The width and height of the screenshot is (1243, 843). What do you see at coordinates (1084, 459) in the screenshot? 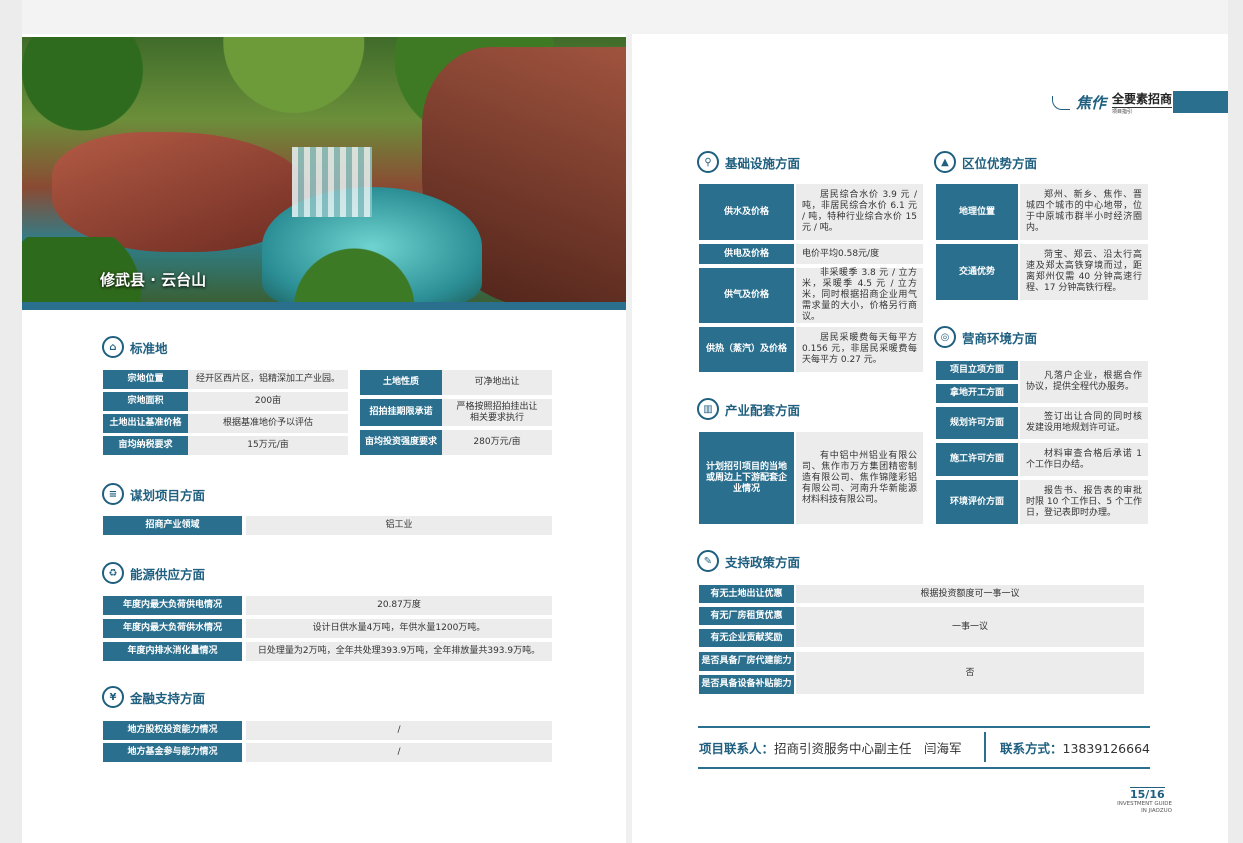
I see `business-construction-value: 材料审查合格后承诺 1 个工作日办结。` at bounding box center [1084, 459].